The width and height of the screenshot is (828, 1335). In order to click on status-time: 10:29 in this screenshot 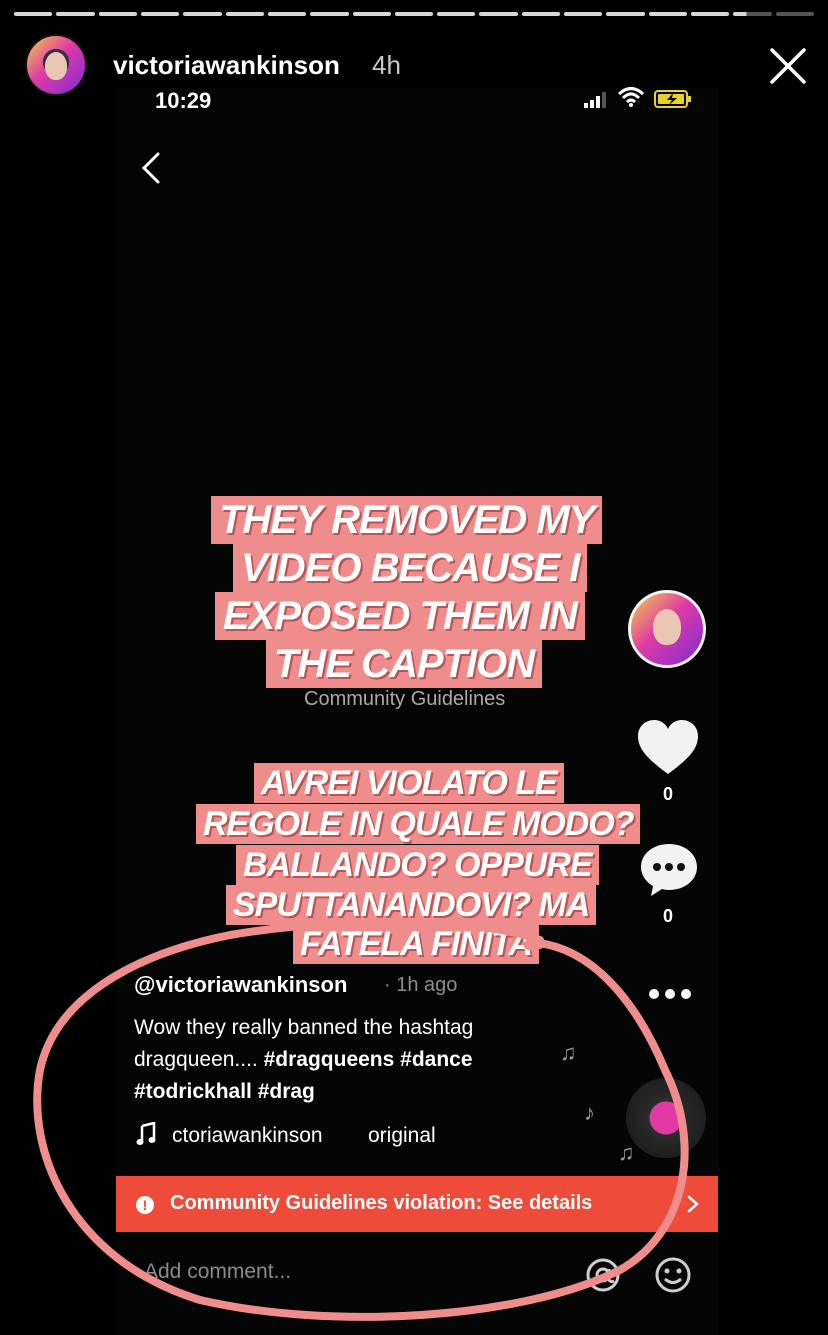, I will do `click(183, 100)`.